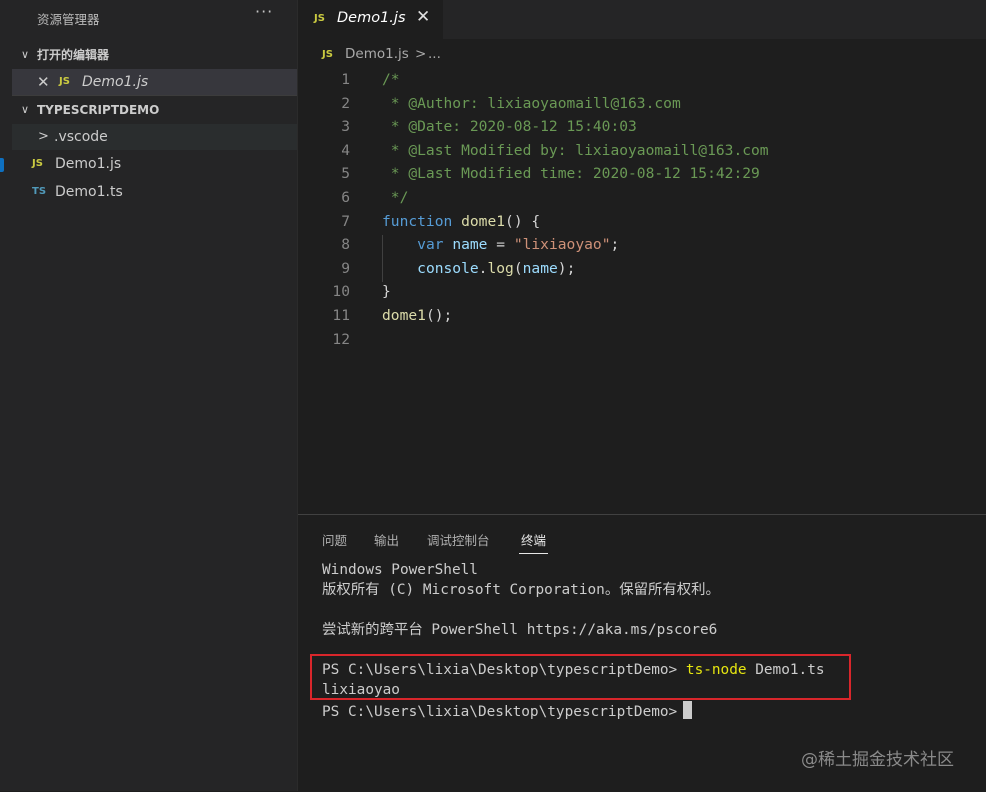 This screenshot has height=792, width=986. I want to click on project-header: ∨ TYPESCRIPTDEMO, so click(154, 110).